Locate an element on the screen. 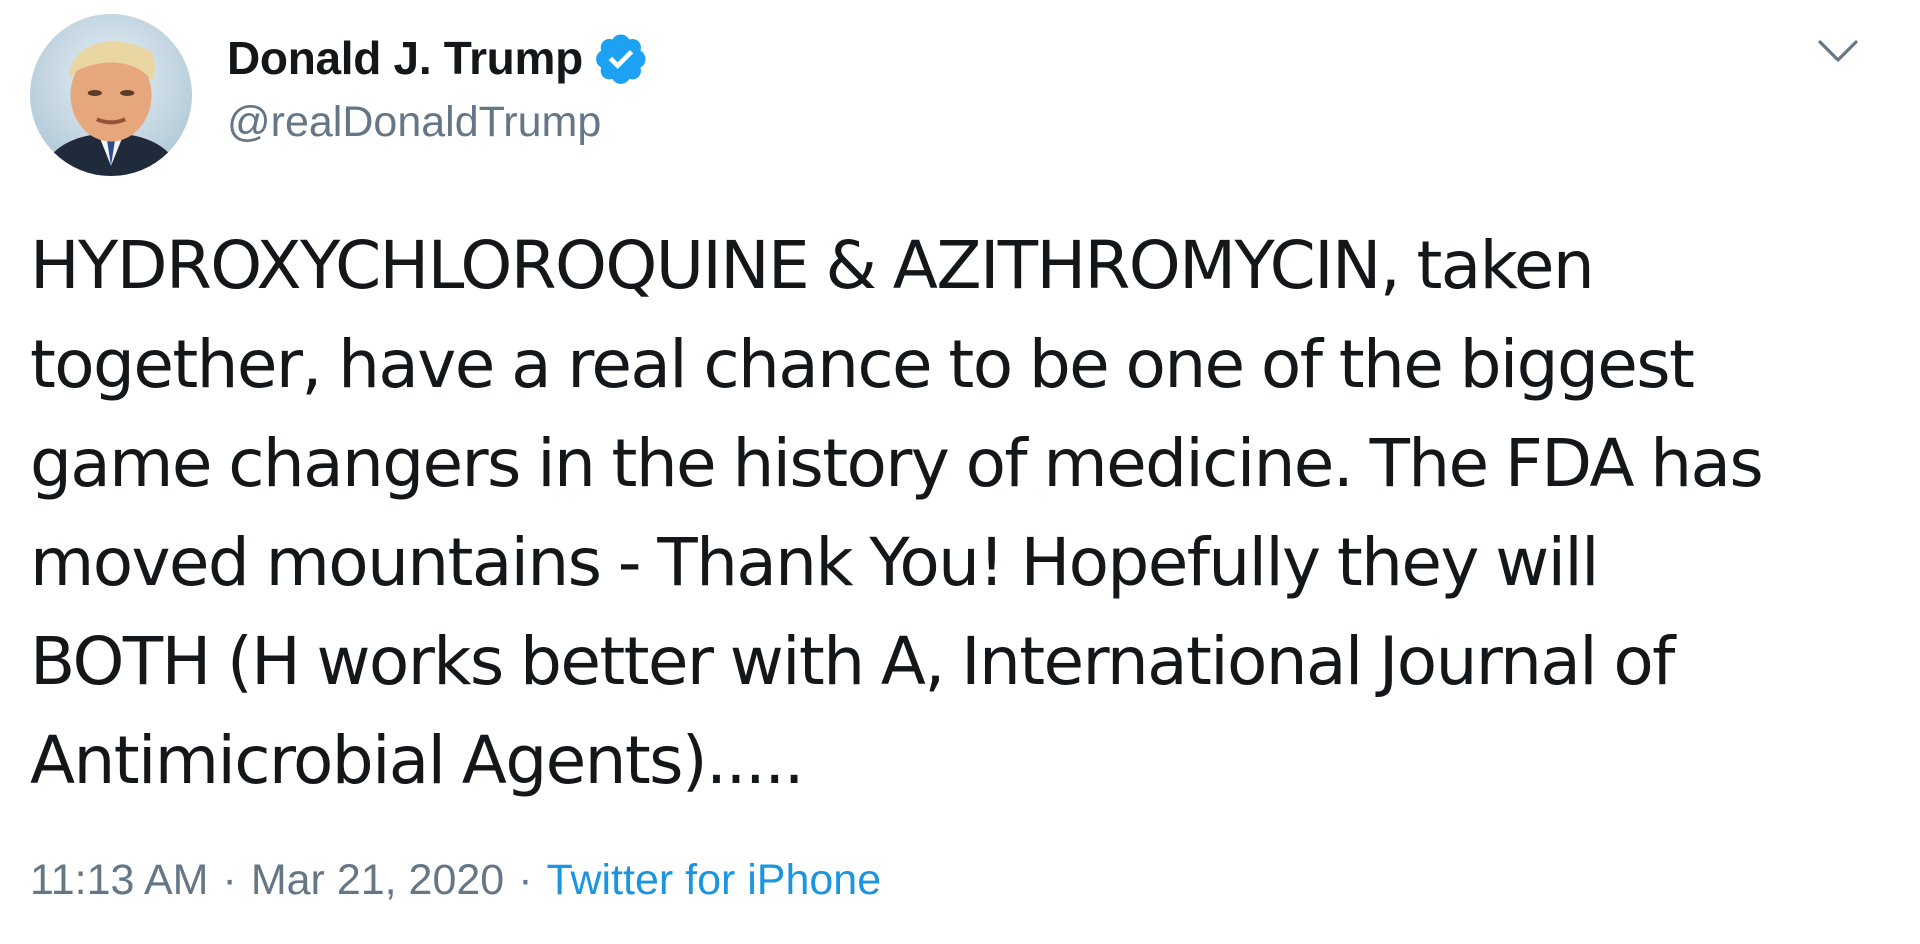  verified-badge-icon is located at coordinates (621, 58).